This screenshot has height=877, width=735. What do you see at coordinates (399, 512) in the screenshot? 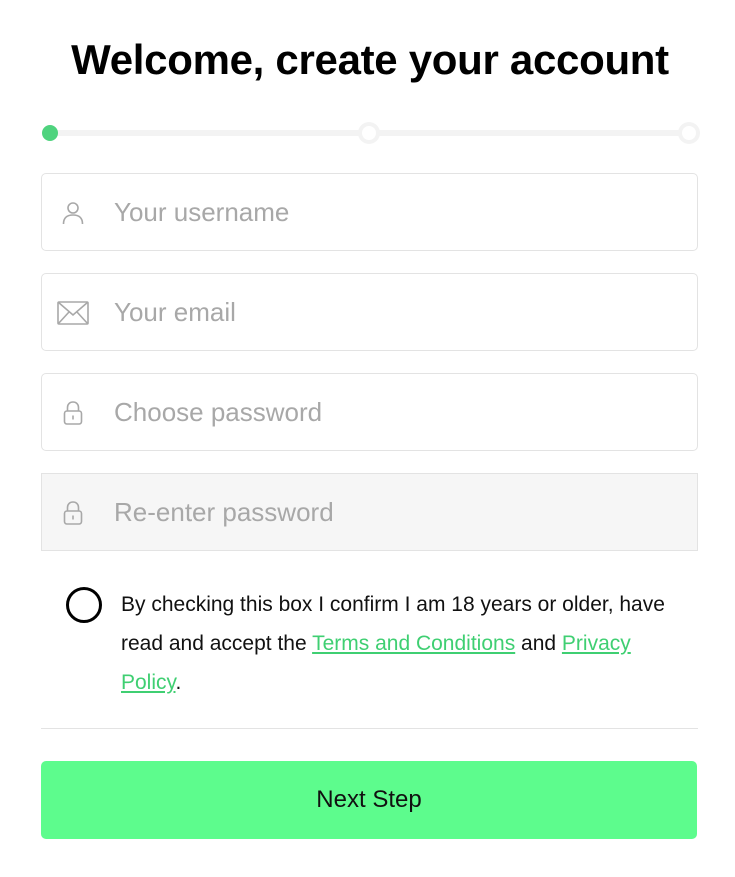
I see `confirm-password-input` at bounding box center [399, 512].